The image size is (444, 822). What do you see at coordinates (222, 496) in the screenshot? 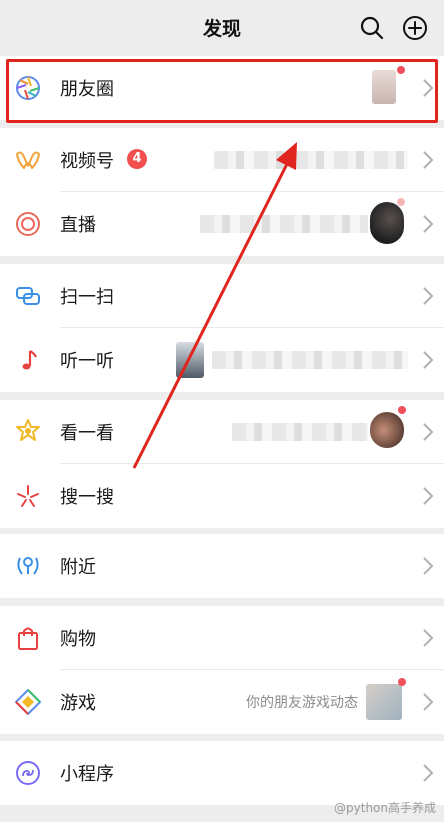
I see `menu-item-search: 搜一搜` at bounding box center [222, 496].